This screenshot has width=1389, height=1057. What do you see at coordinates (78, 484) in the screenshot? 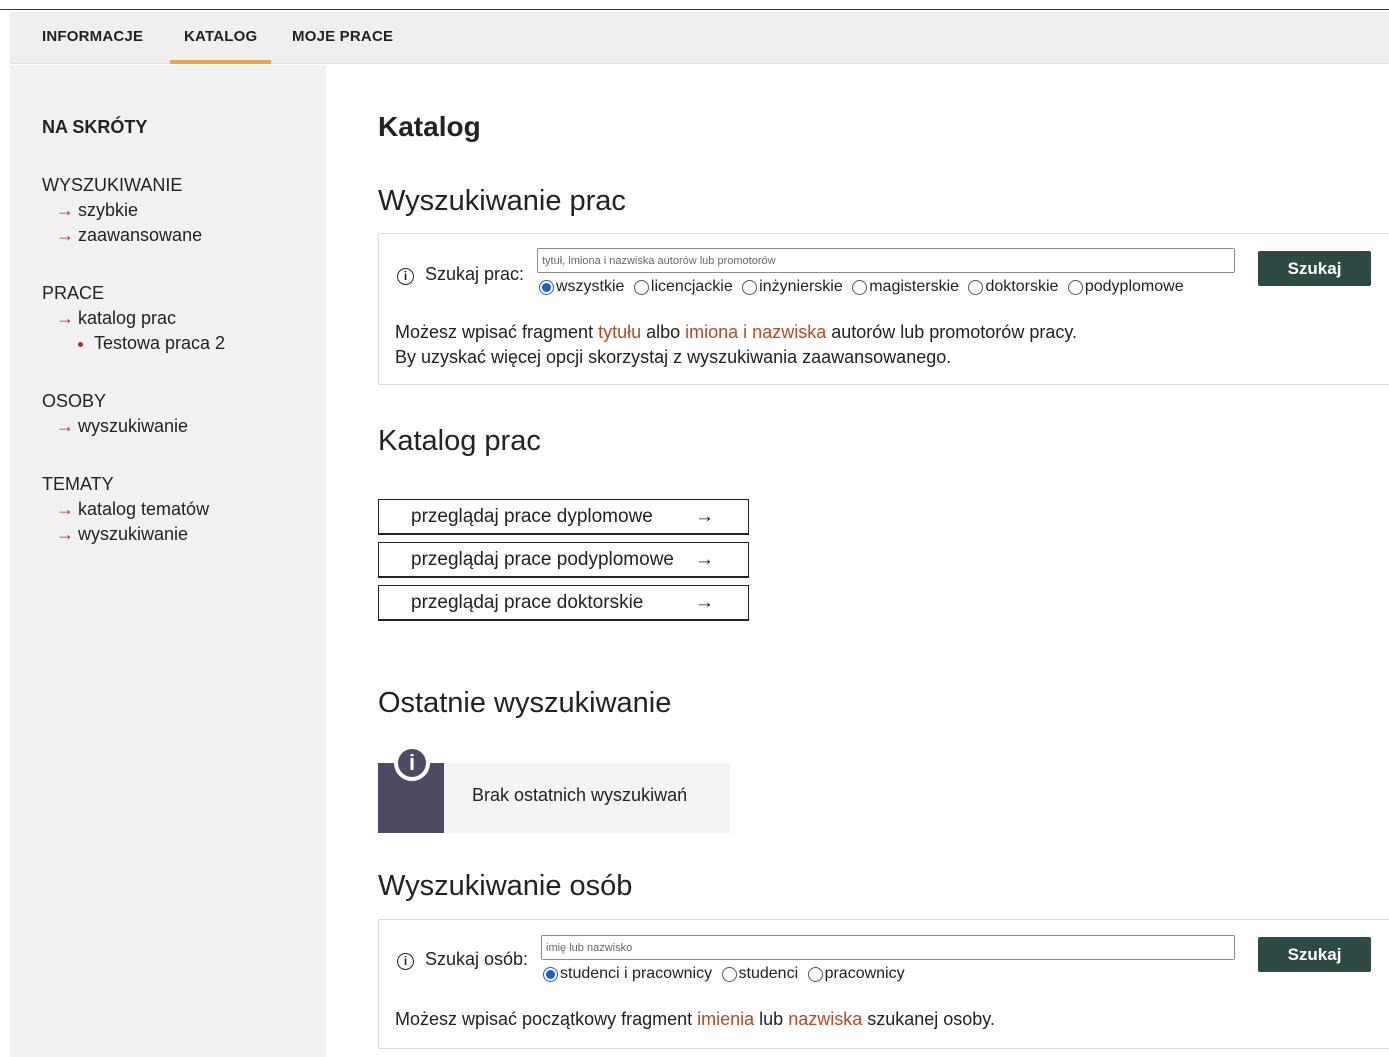
I see `sidebar-head-tematy: TEMATY` at bounding box center [78, 484].